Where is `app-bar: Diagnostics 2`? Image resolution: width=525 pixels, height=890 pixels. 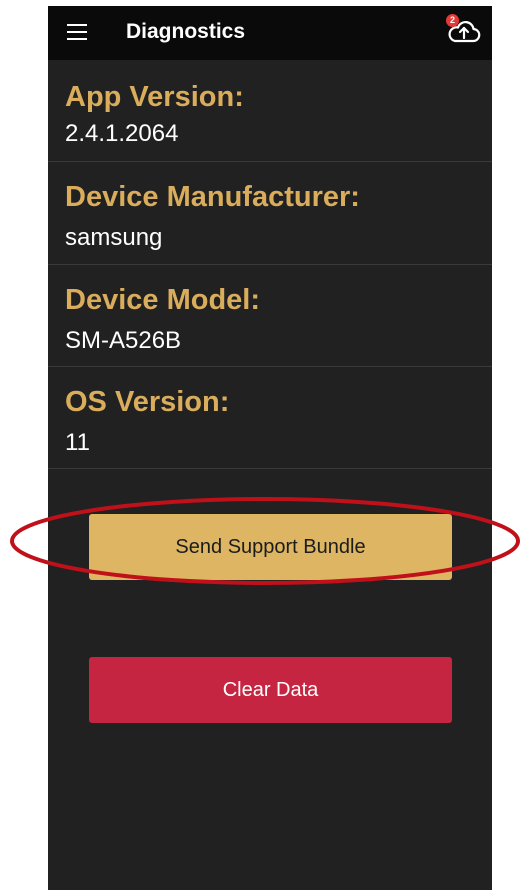
app-bar: Diagnostics 2 is located at coordinates (270, 33).